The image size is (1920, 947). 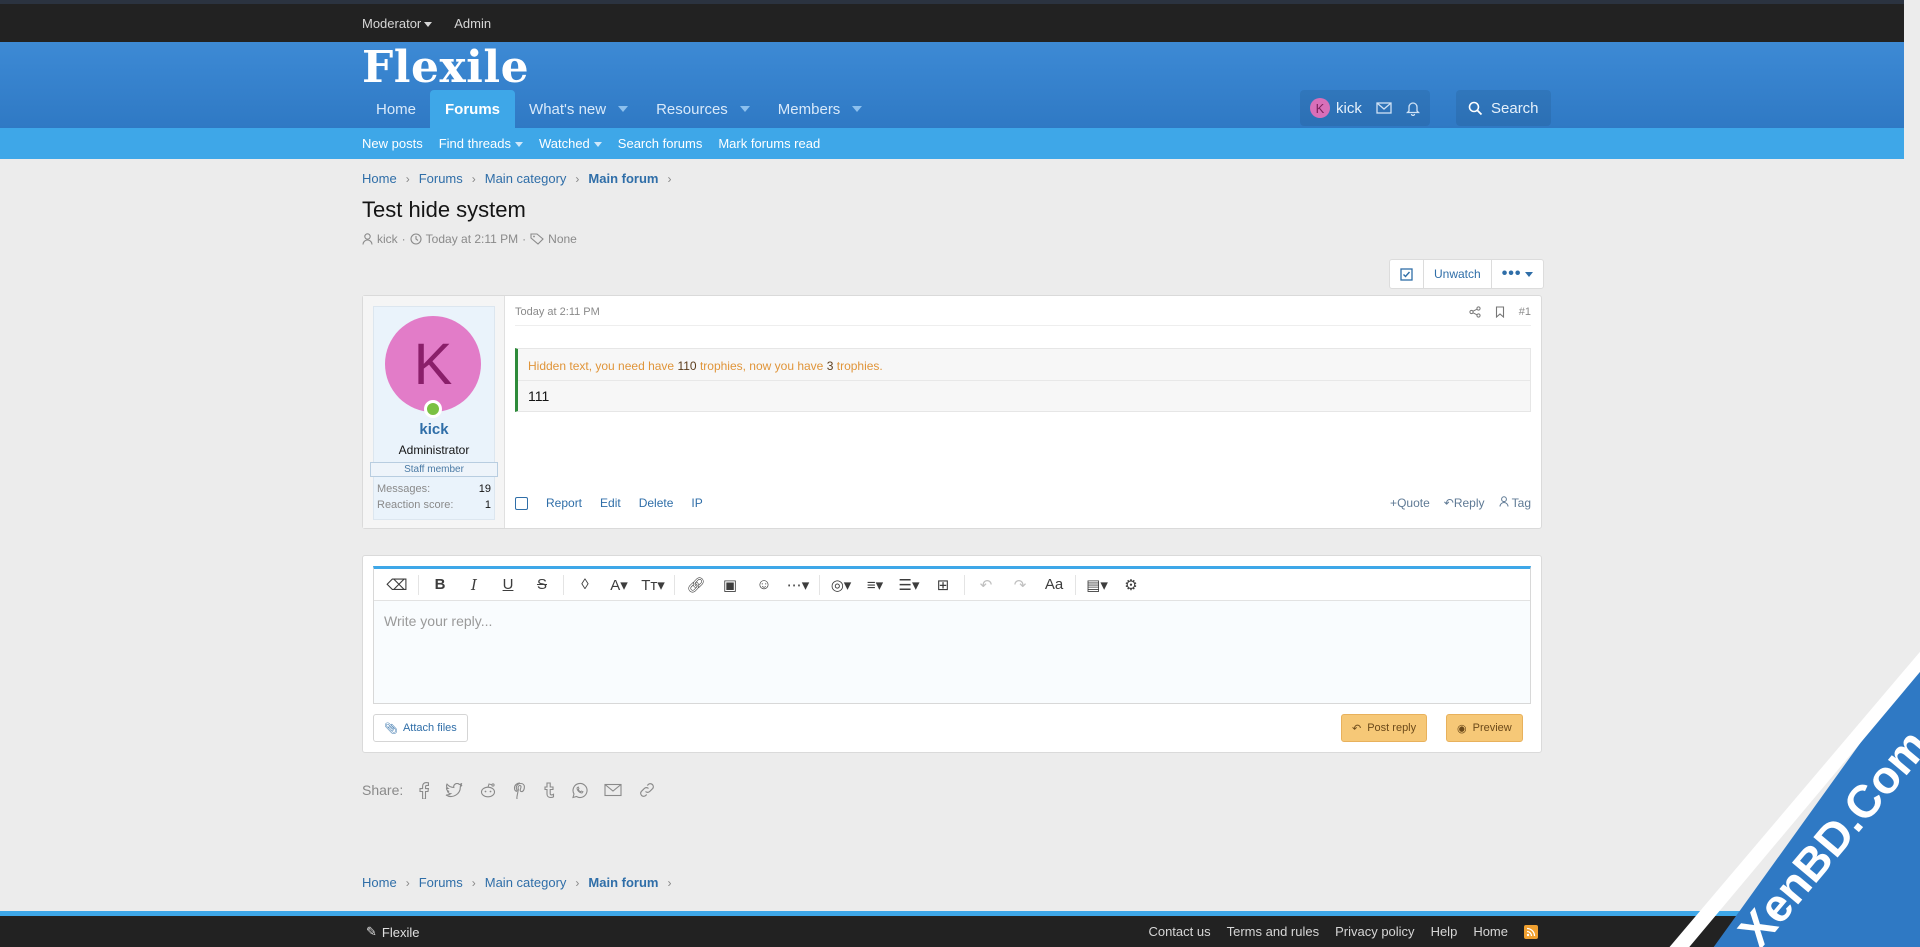 I want to click on text-color-icon: ◊, so click(x=585, y=585).